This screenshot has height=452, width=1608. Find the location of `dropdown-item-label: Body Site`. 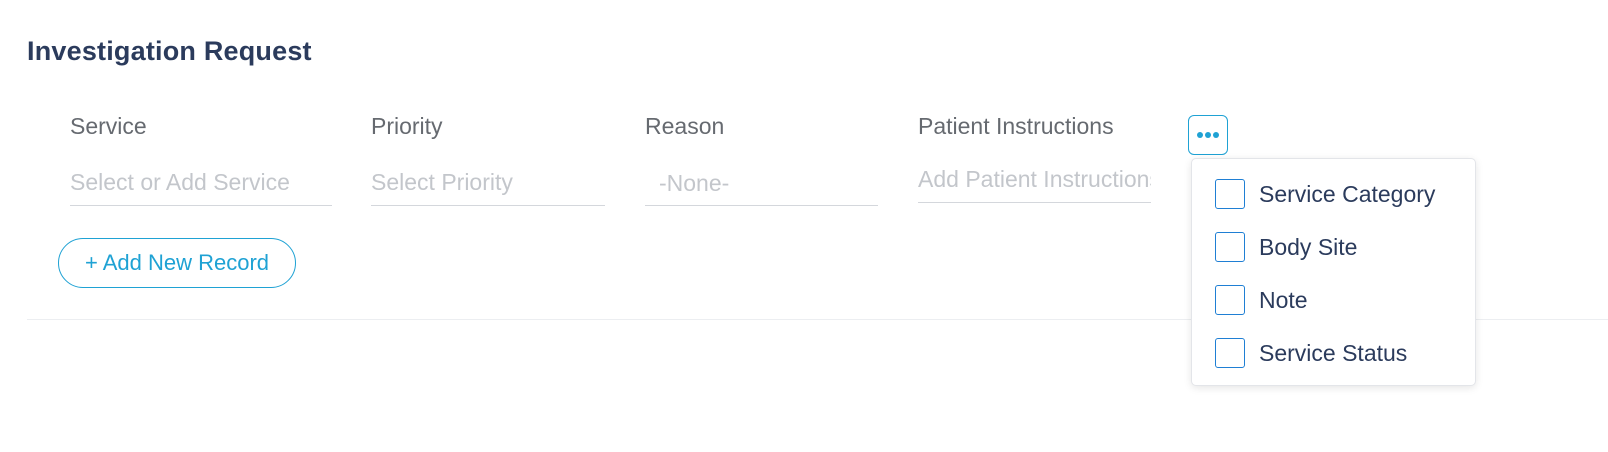

dropdown-item-label: Body Site is located at coordinates (1308, 246).